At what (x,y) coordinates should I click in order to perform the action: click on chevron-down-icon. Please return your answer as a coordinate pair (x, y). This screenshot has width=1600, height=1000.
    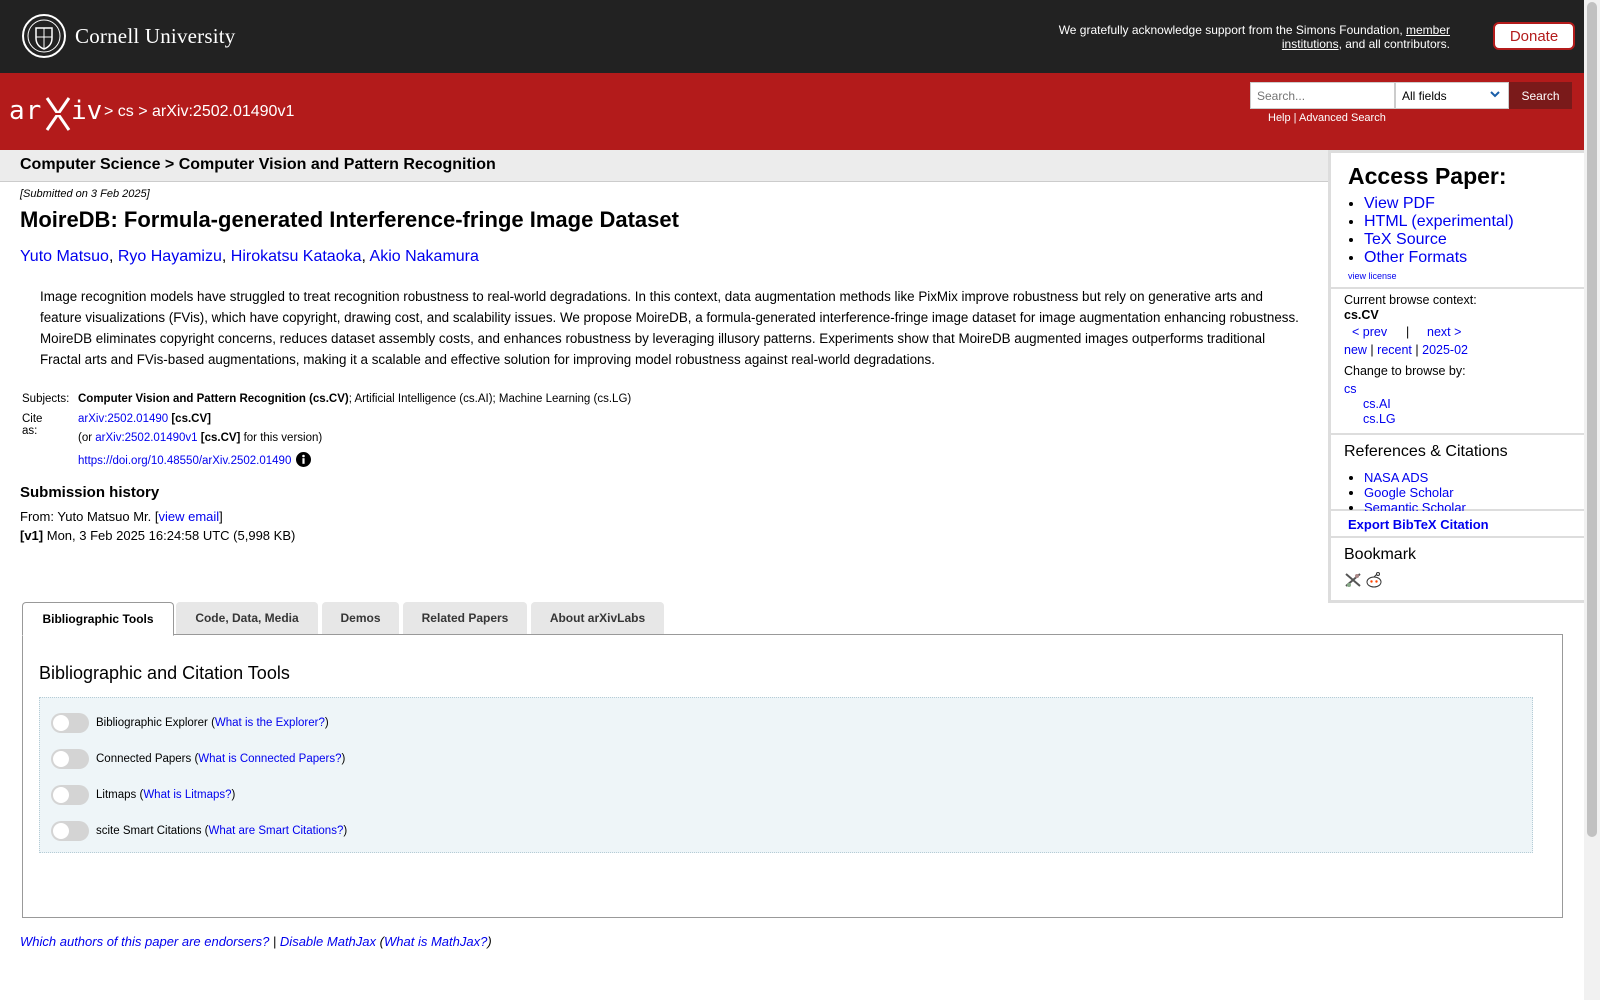
    Looking at the image, I should click on (1495, 94).